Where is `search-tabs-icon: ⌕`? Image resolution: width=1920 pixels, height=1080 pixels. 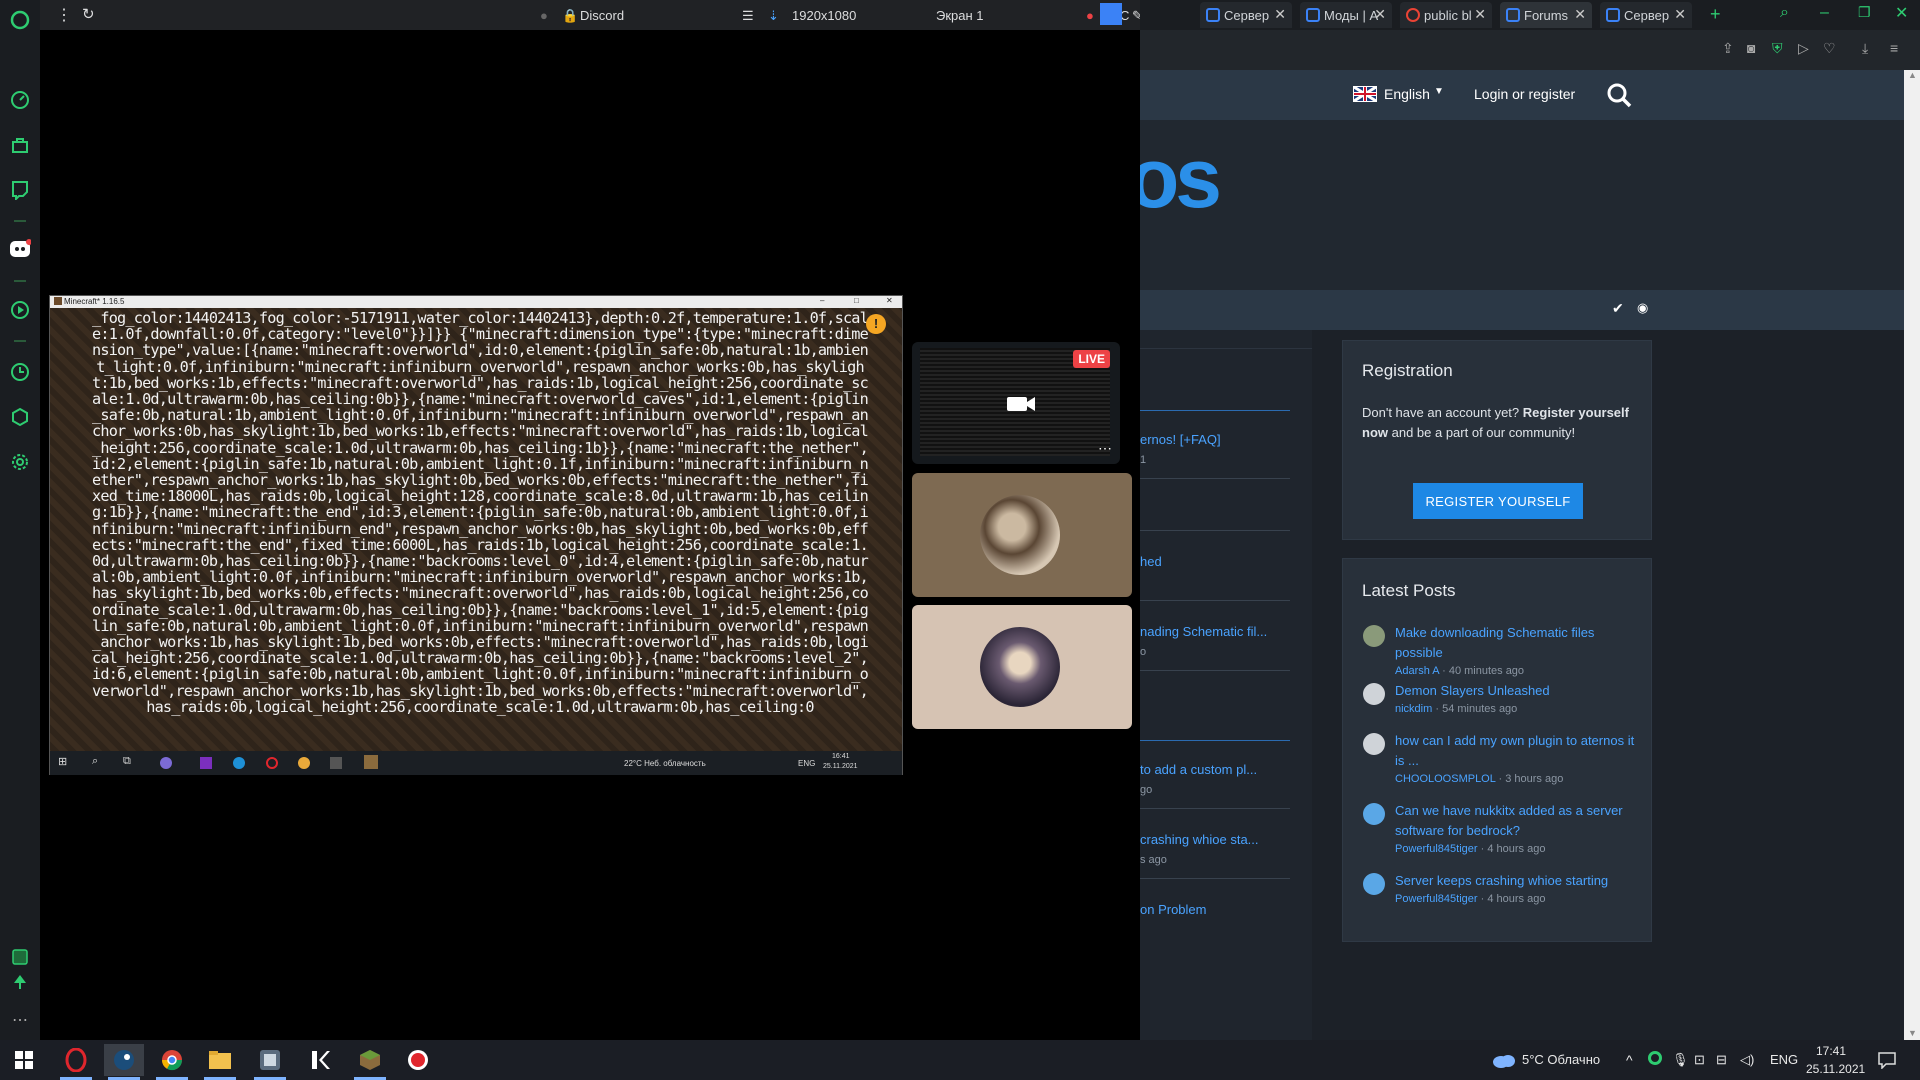
search-tabs-icon: ⌕ is located at coordinates (1784, 13).